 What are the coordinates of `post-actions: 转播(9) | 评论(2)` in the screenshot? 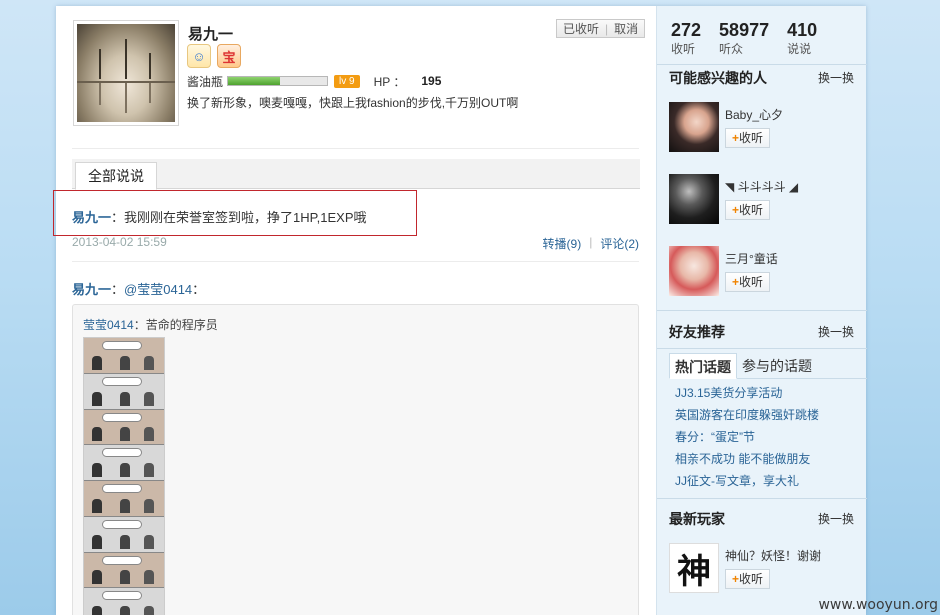 It's located at (591, 243).